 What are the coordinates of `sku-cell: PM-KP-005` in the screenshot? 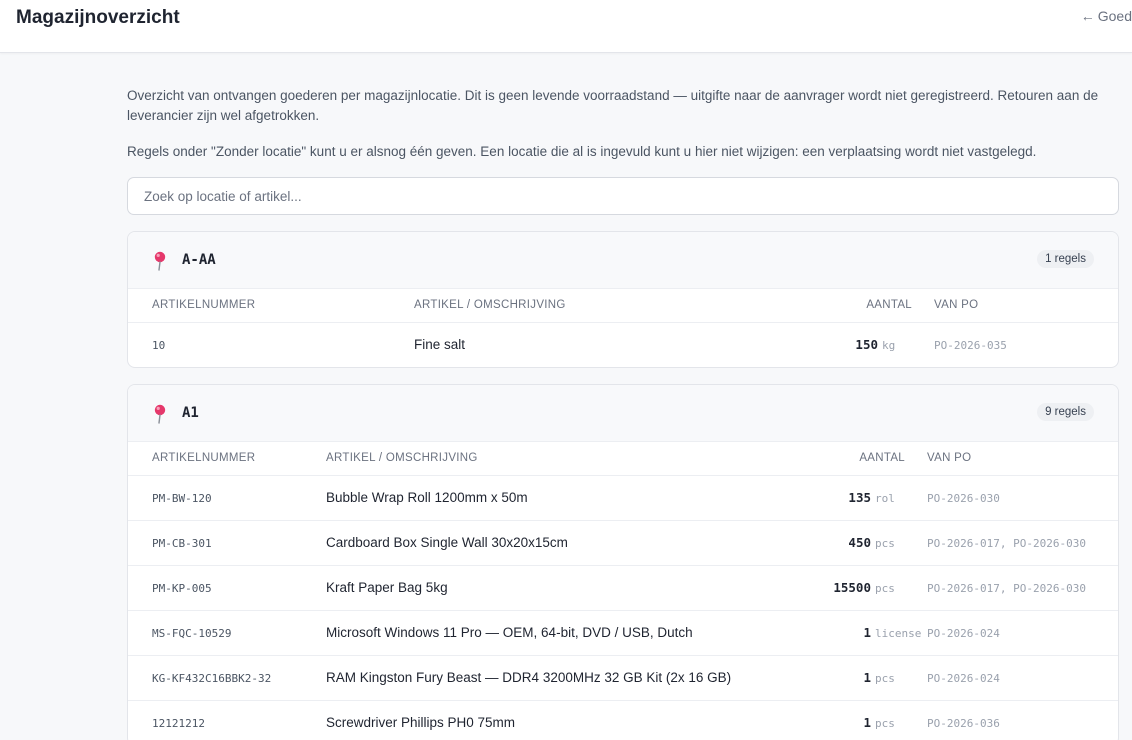 It's located at (182, 588).